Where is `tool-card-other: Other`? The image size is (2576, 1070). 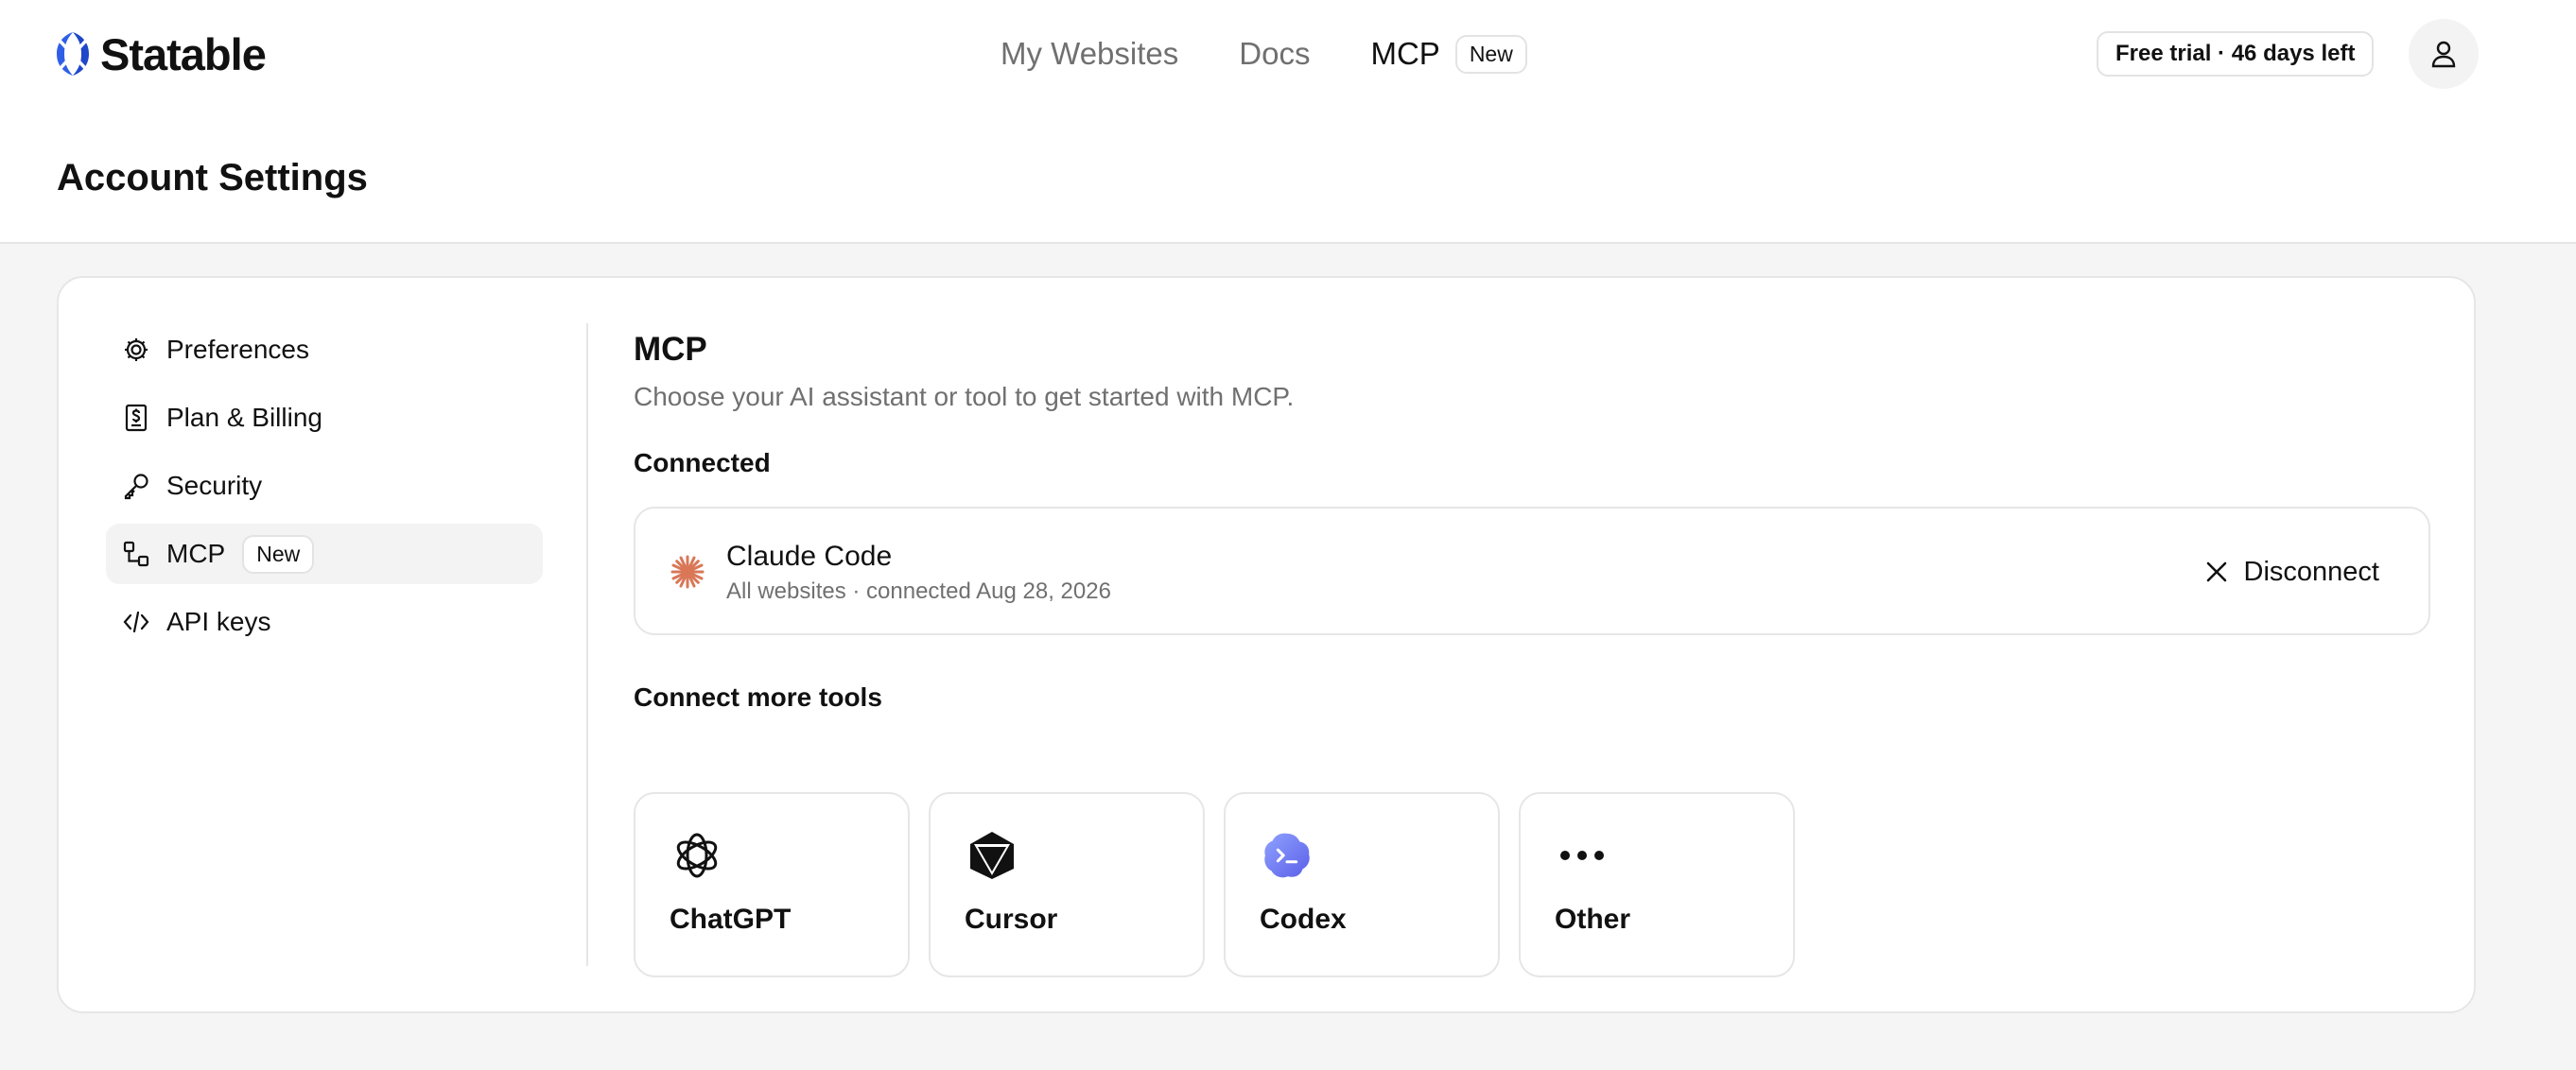
tool-card-other: Other is located at coordinates (1657, 885).